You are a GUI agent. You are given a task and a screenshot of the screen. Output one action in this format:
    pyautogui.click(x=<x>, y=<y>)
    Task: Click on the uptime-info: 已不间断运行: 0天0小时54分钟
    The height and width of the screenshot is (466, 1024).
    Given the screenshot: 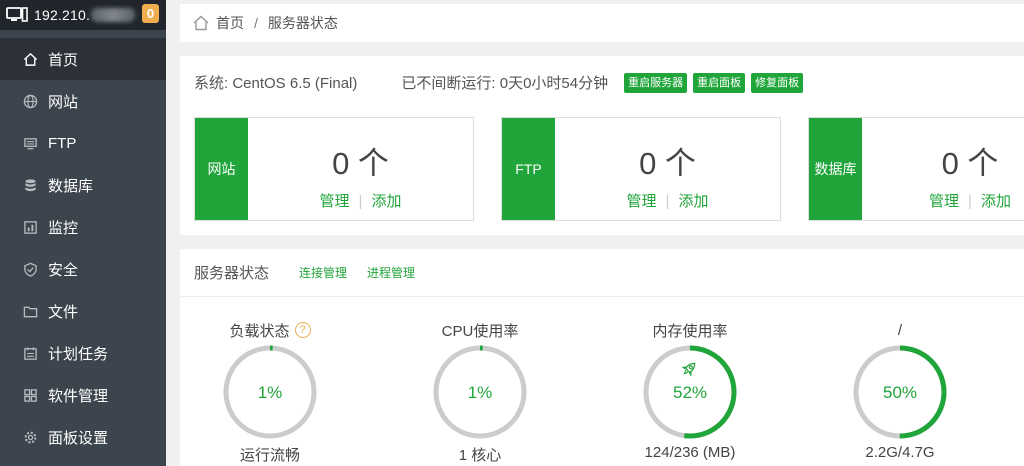 What is the action you would take?
    pyautogui.click(x=505, y=83)
    